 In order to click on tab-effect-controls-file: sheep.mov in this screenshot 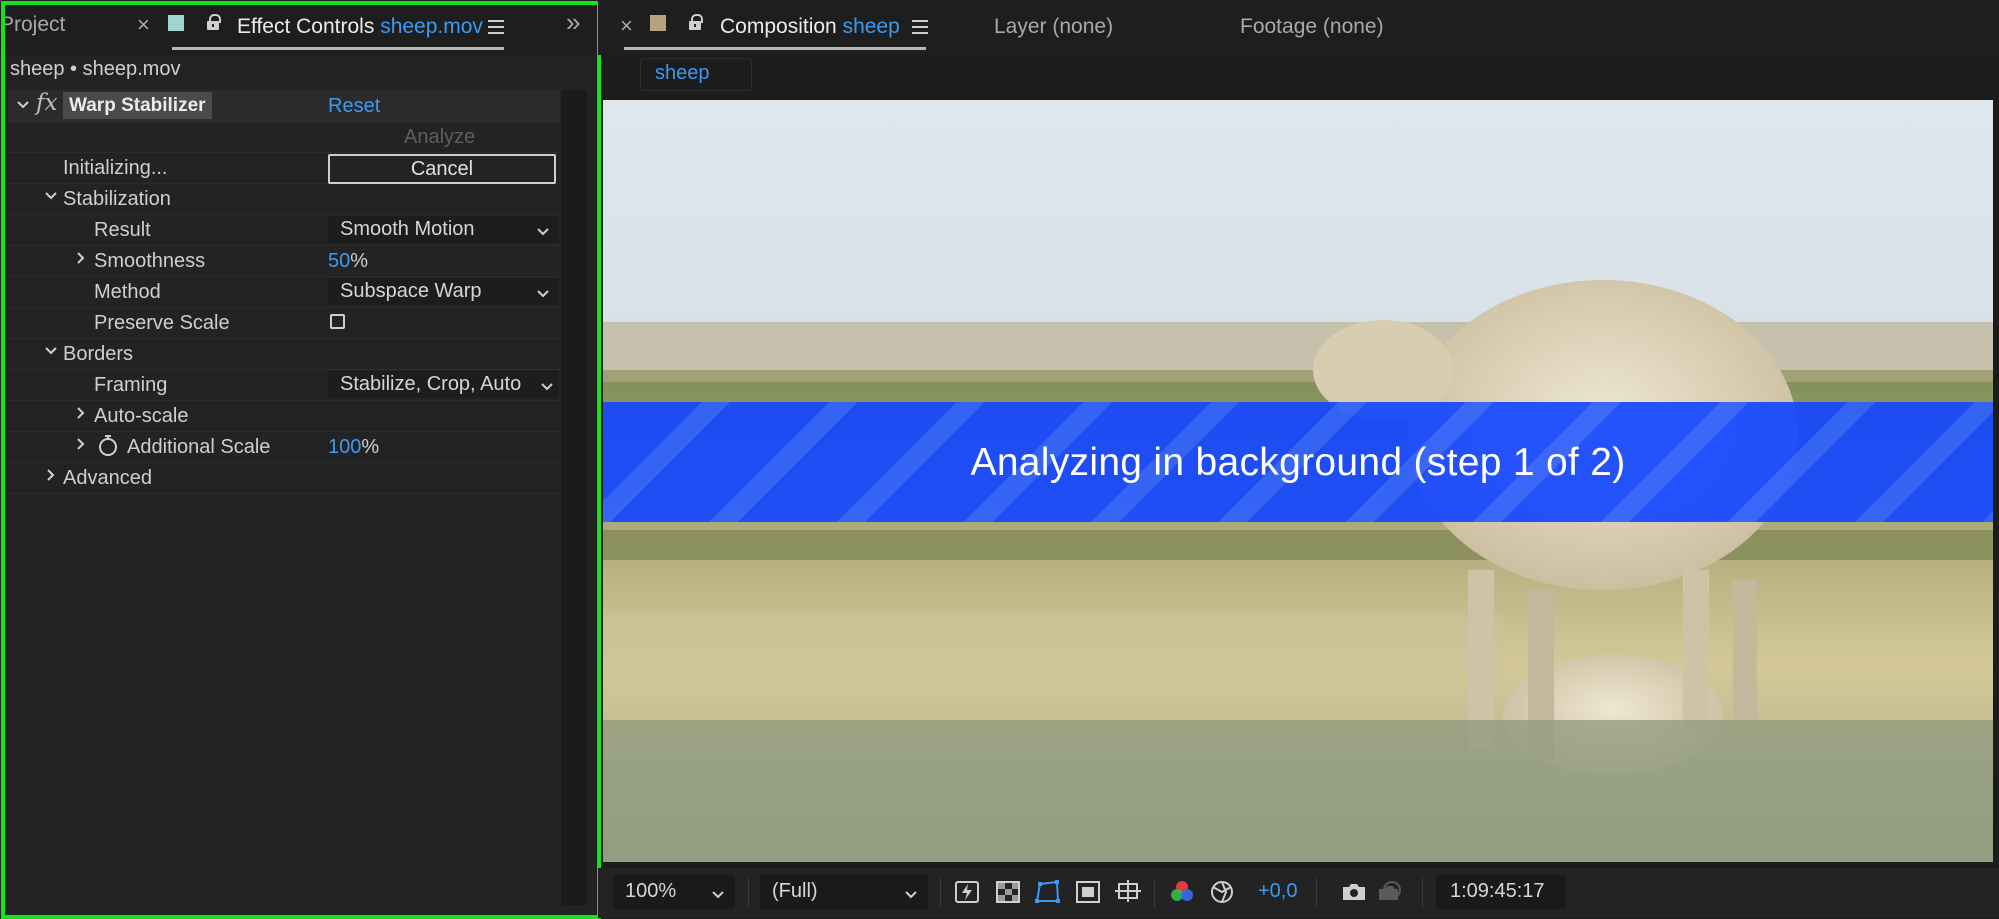, I will do `click(431, 26)`.